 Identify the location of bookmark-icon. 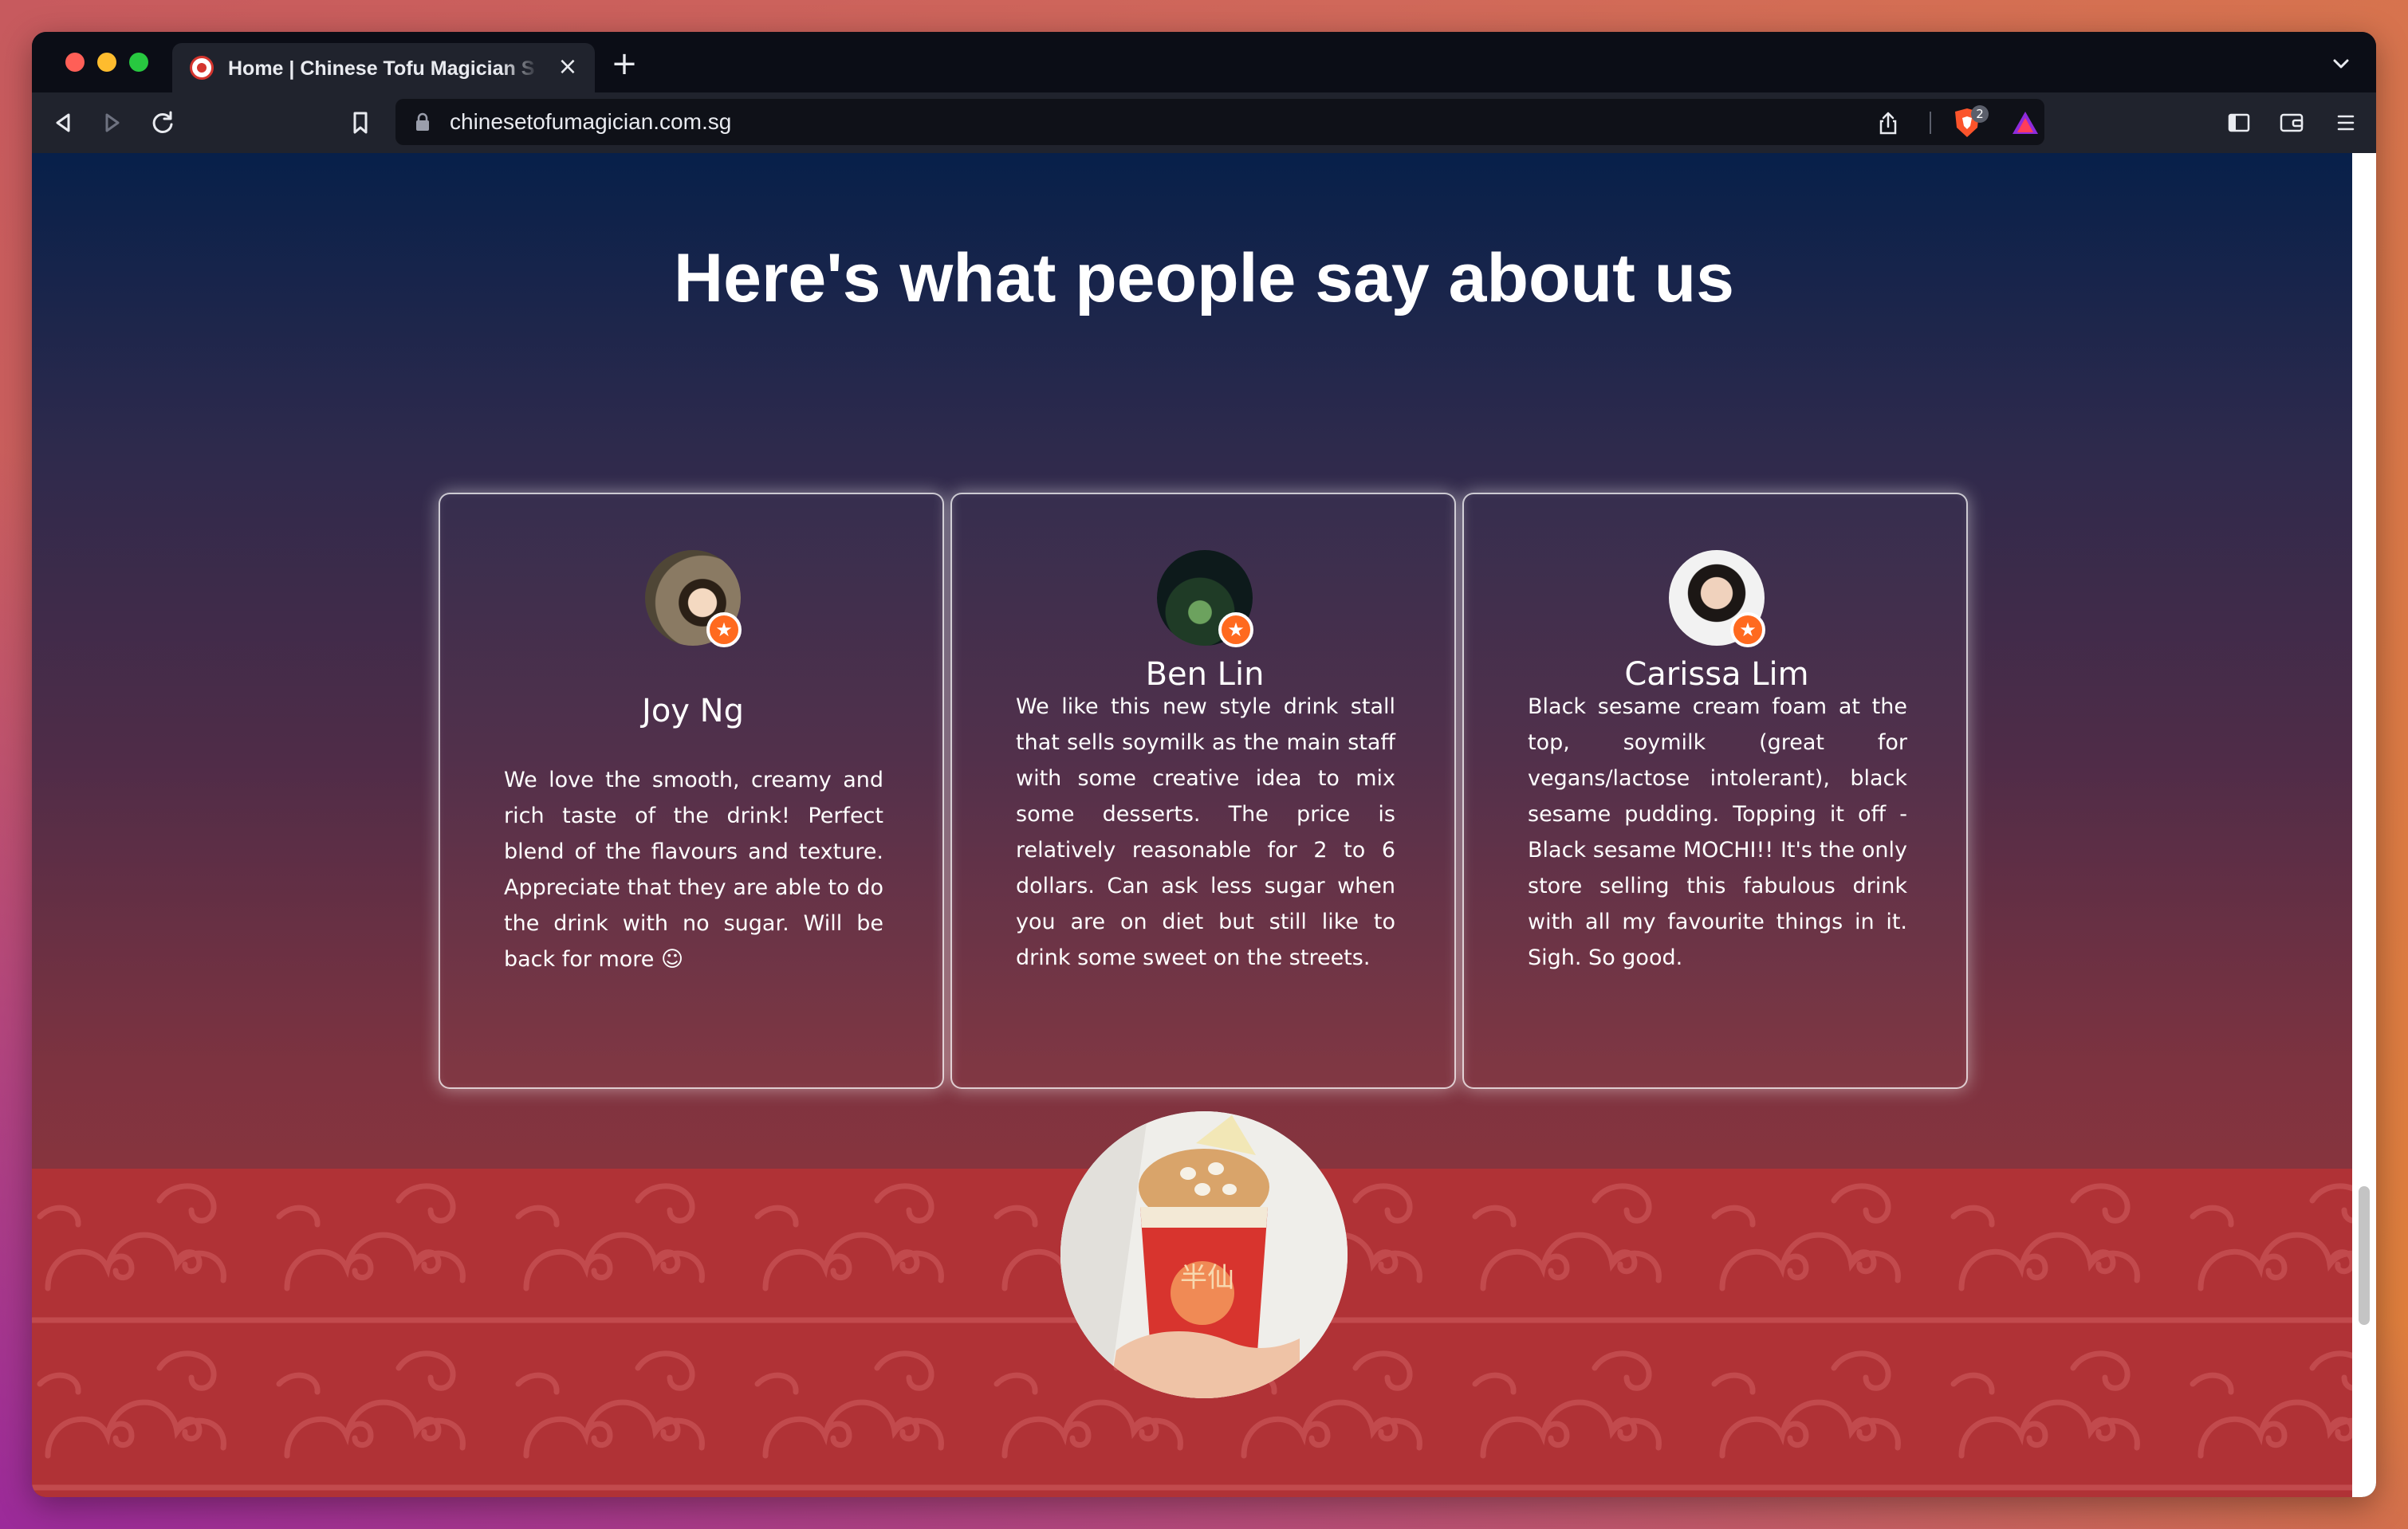
(360, 122).